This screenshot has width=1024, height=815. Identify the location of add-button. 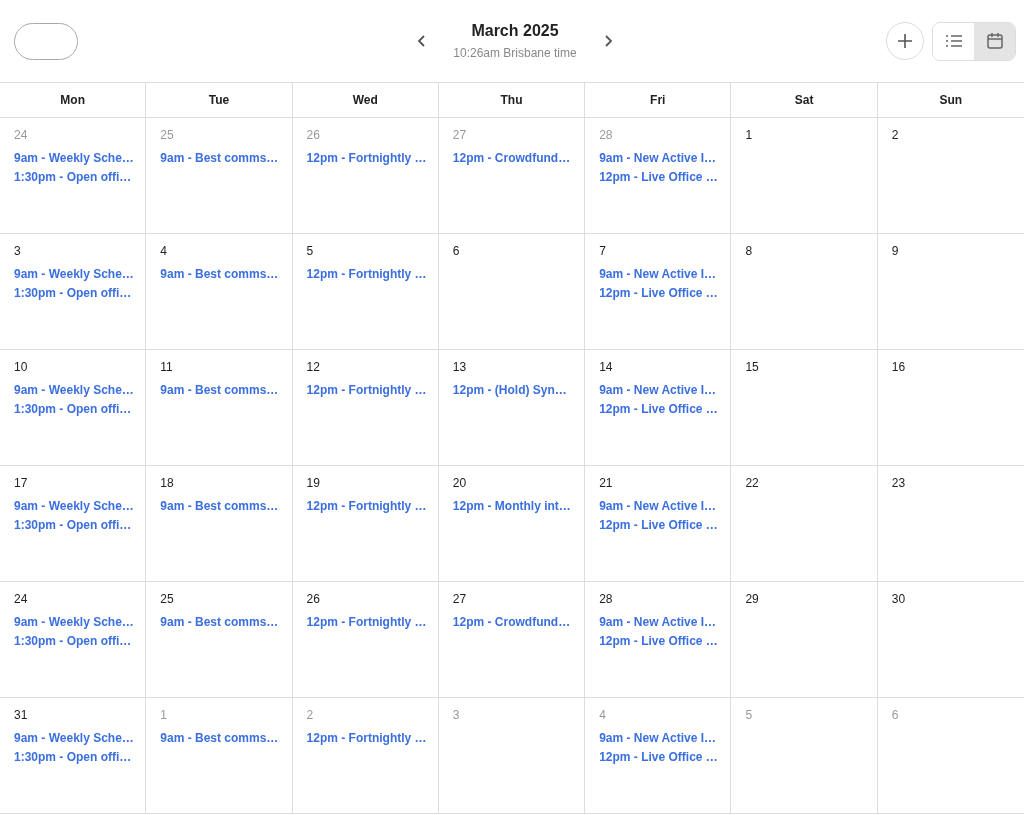
(905, 41).